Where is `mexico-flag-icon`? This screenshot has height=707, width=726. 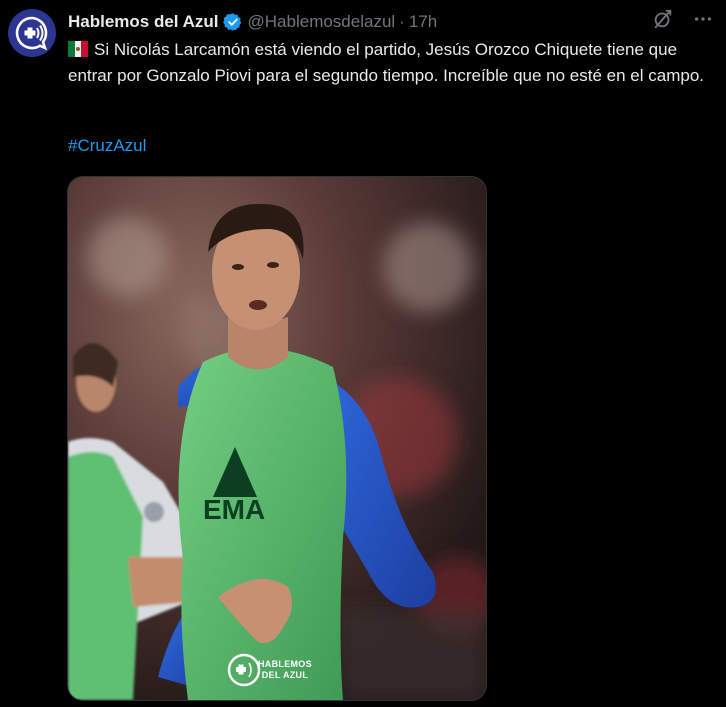
mexico-flag-icon is located at coordinates (78, 48).